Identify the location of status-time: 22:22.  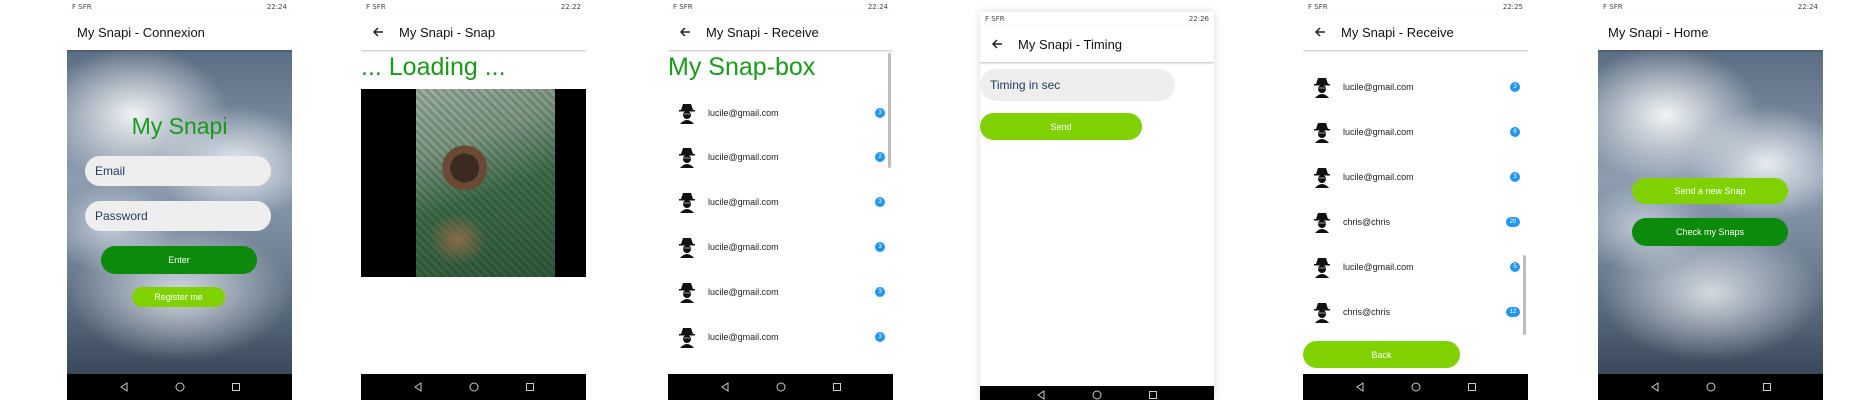
(570, 7).